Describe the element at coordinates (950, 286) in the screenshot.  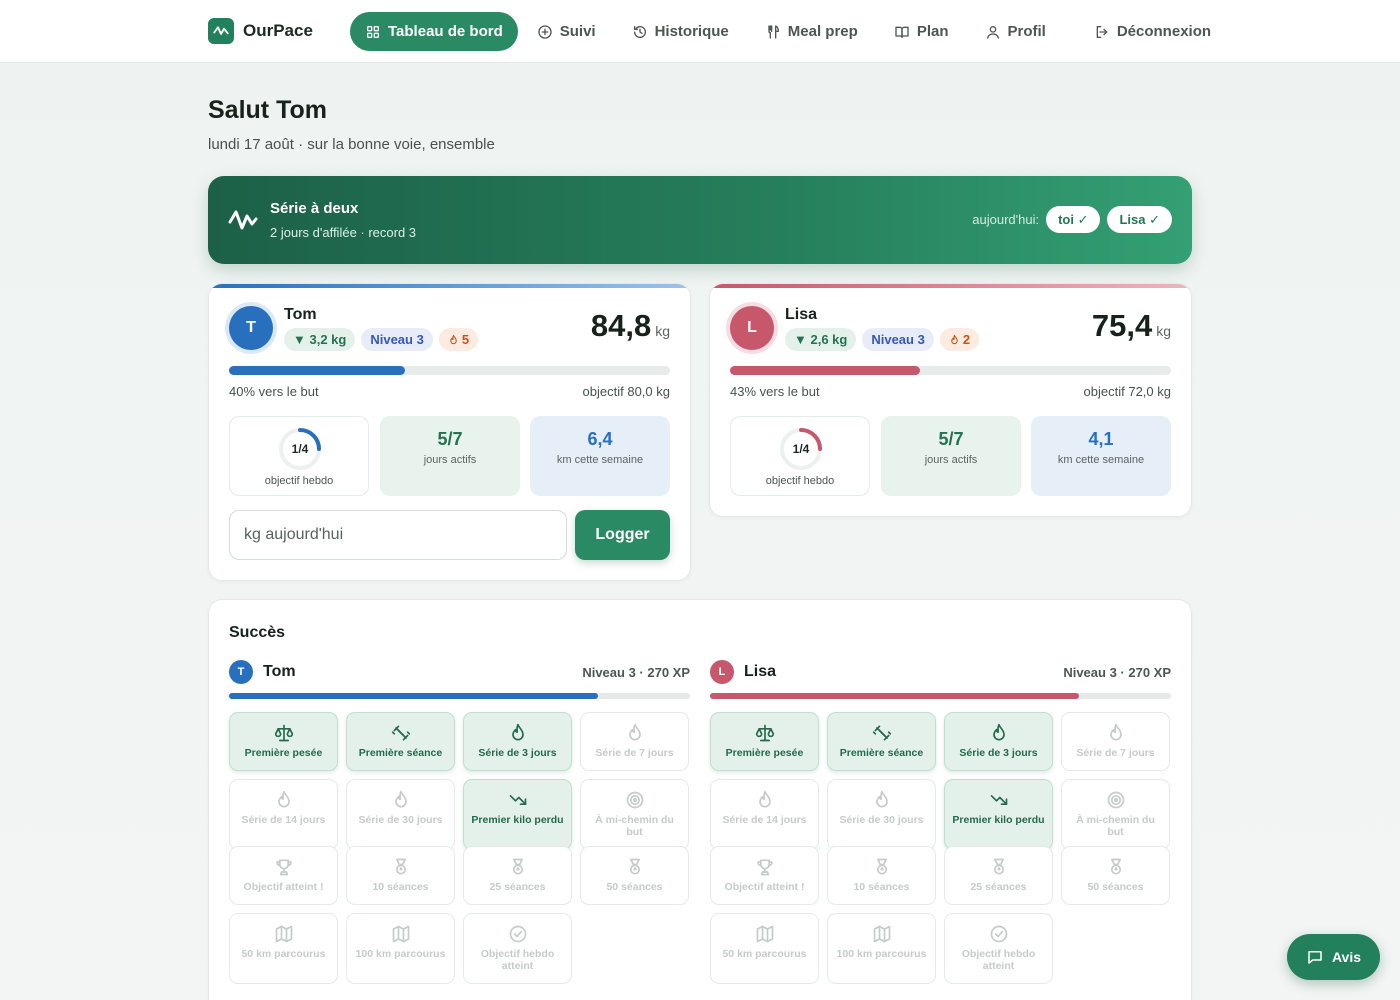
I see `card-accent` at that location.